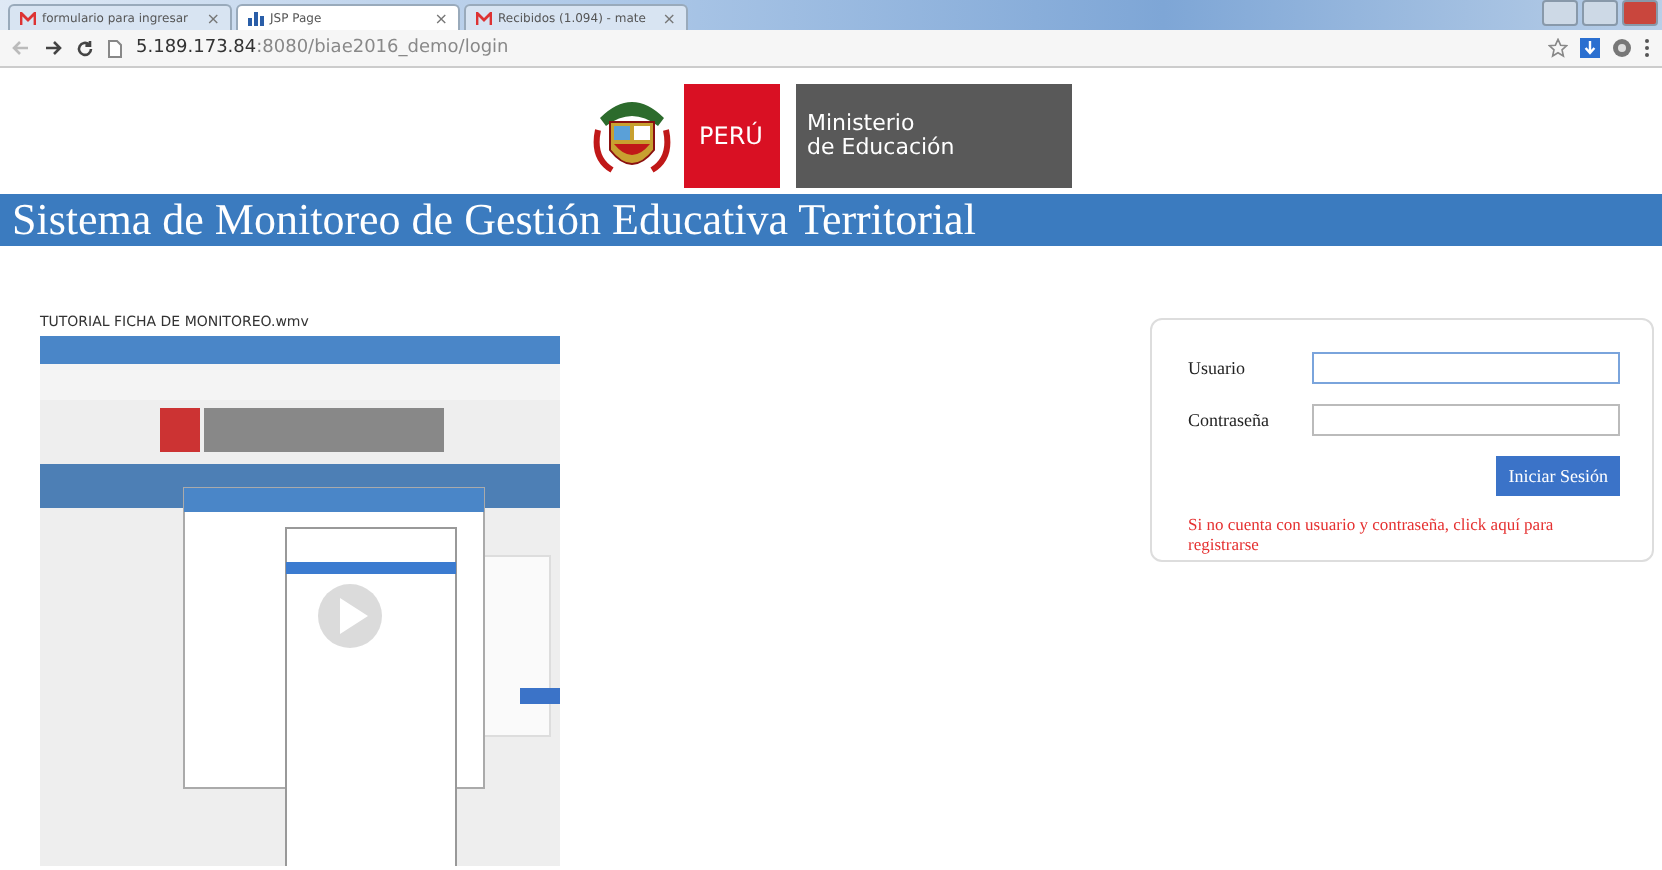 Image resolution: width=1662 pixels, height=870 pixels. What do you see at coordinates (731, 136) in the screenshot?
I see `country-label: PERÚ` at bounding box center [731, 136].